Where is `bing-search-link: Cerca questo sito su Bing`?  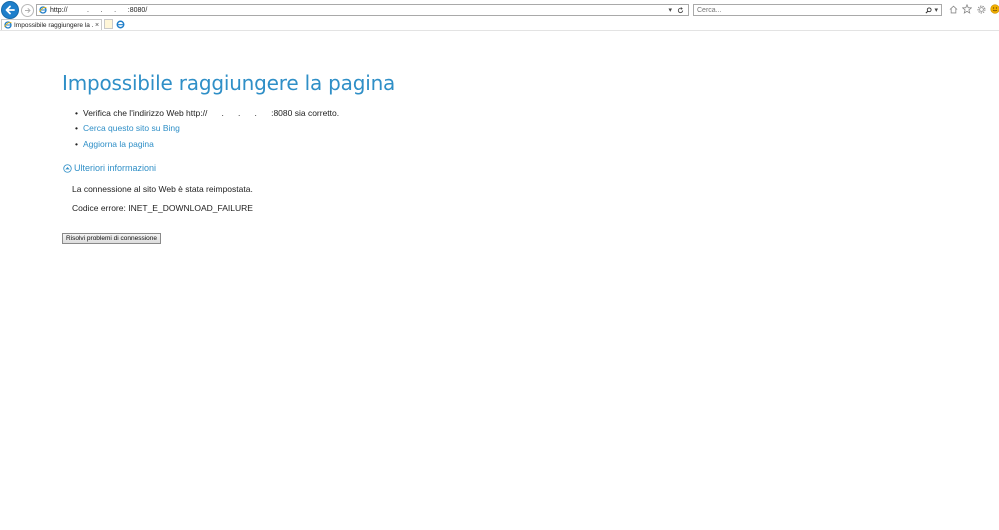 bing-search-link: Cerca questo sito su Bing is located at coordinates (131, 128).